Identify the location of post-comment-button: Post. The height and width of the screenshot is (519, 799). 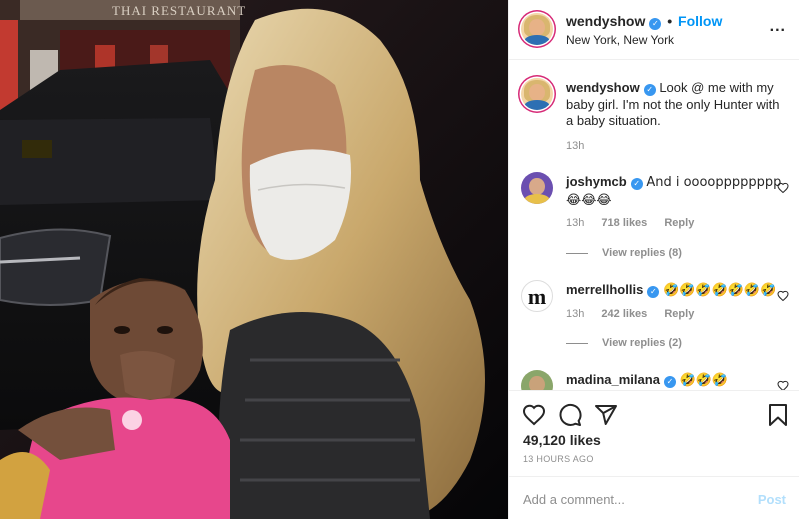
(772, 499).